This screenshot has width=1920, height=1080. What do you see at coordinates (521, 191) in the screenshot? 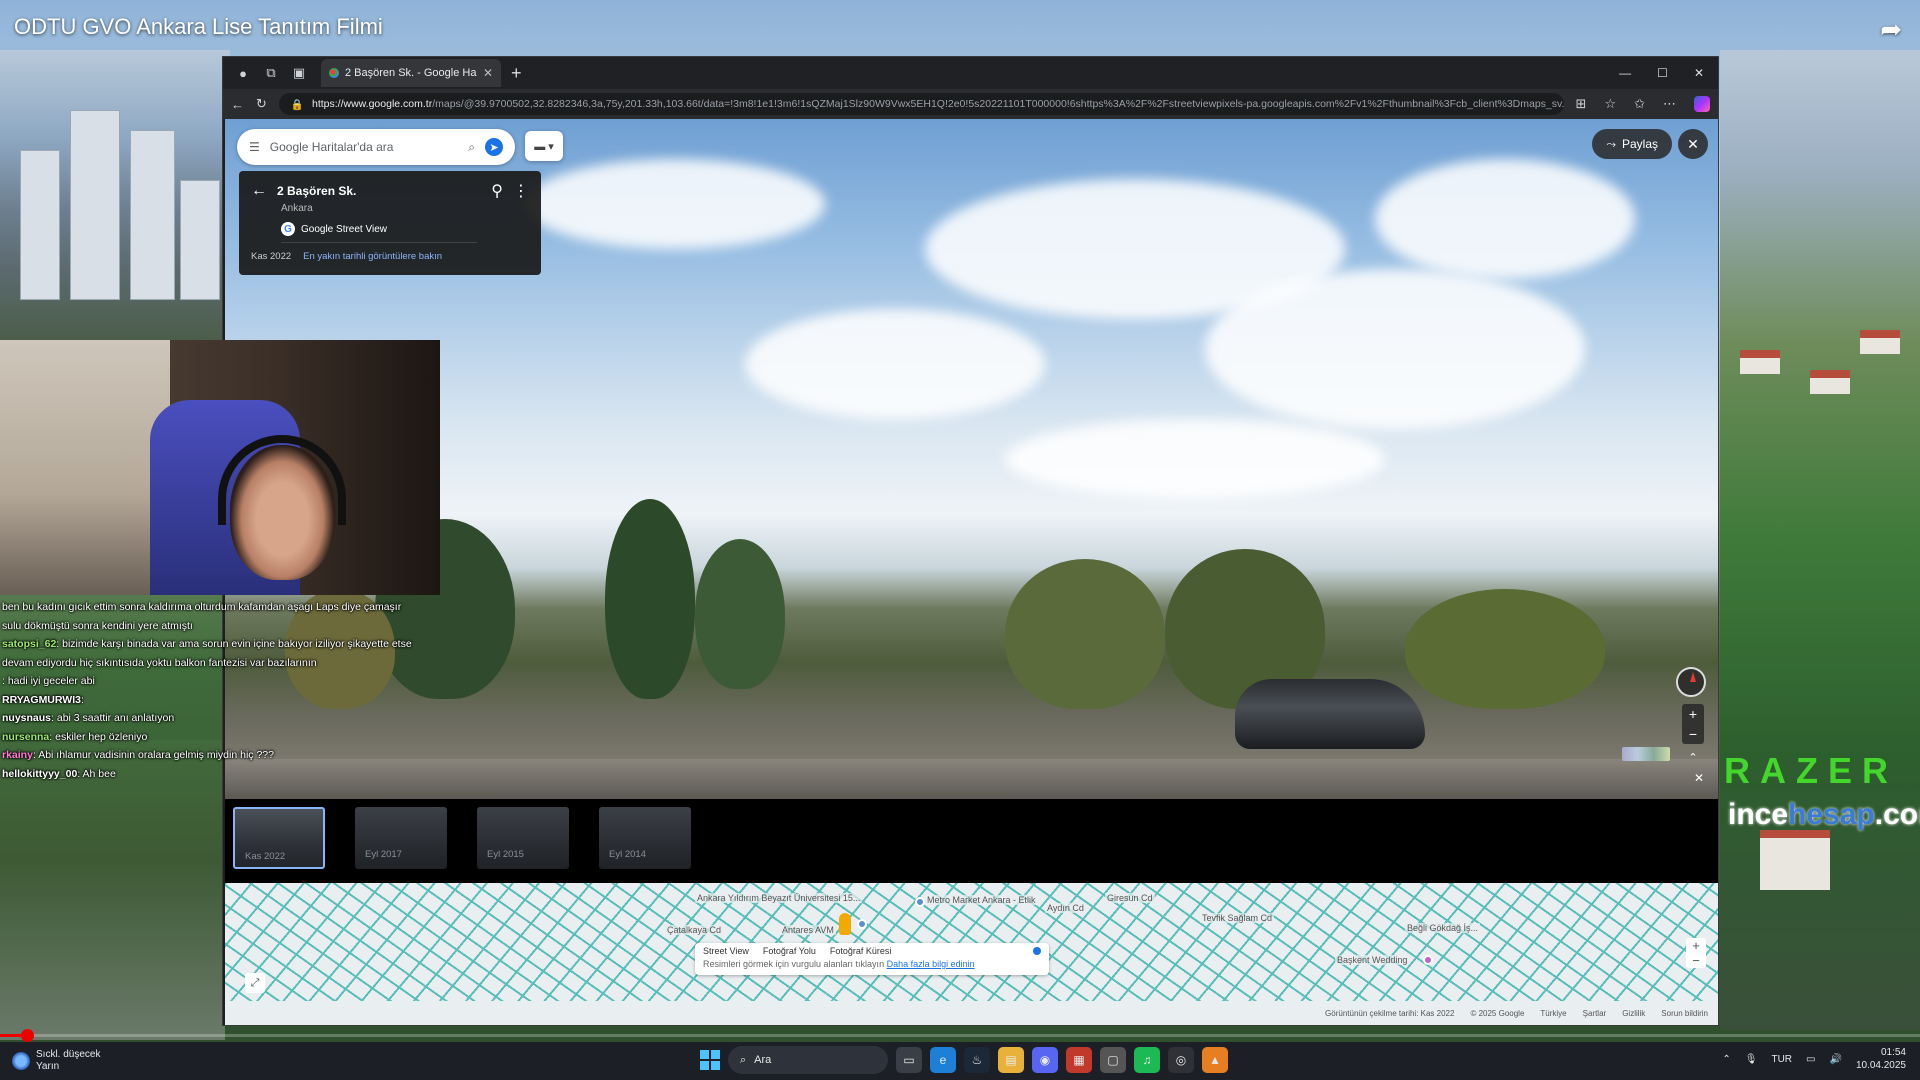
I see `more-vertical-icon: ⋮` at bounding box center [521, 191].